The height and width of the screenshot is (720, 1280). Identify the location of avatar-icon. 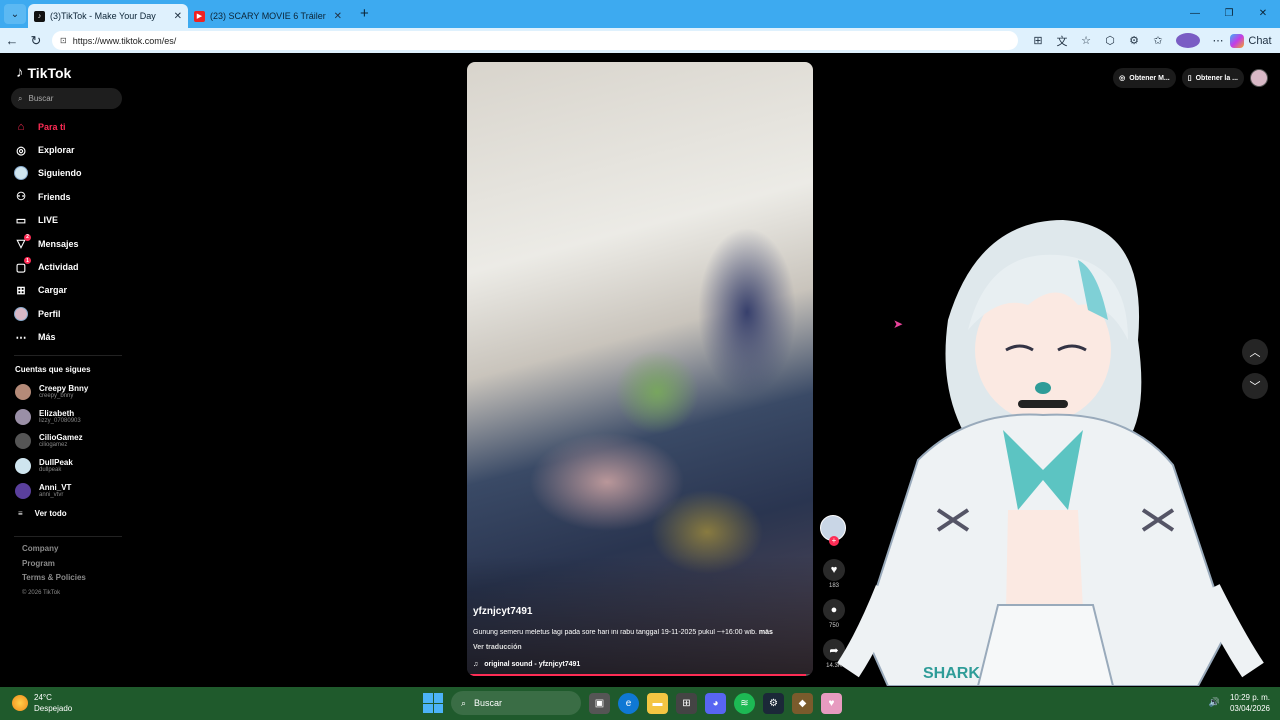
(21, 173).